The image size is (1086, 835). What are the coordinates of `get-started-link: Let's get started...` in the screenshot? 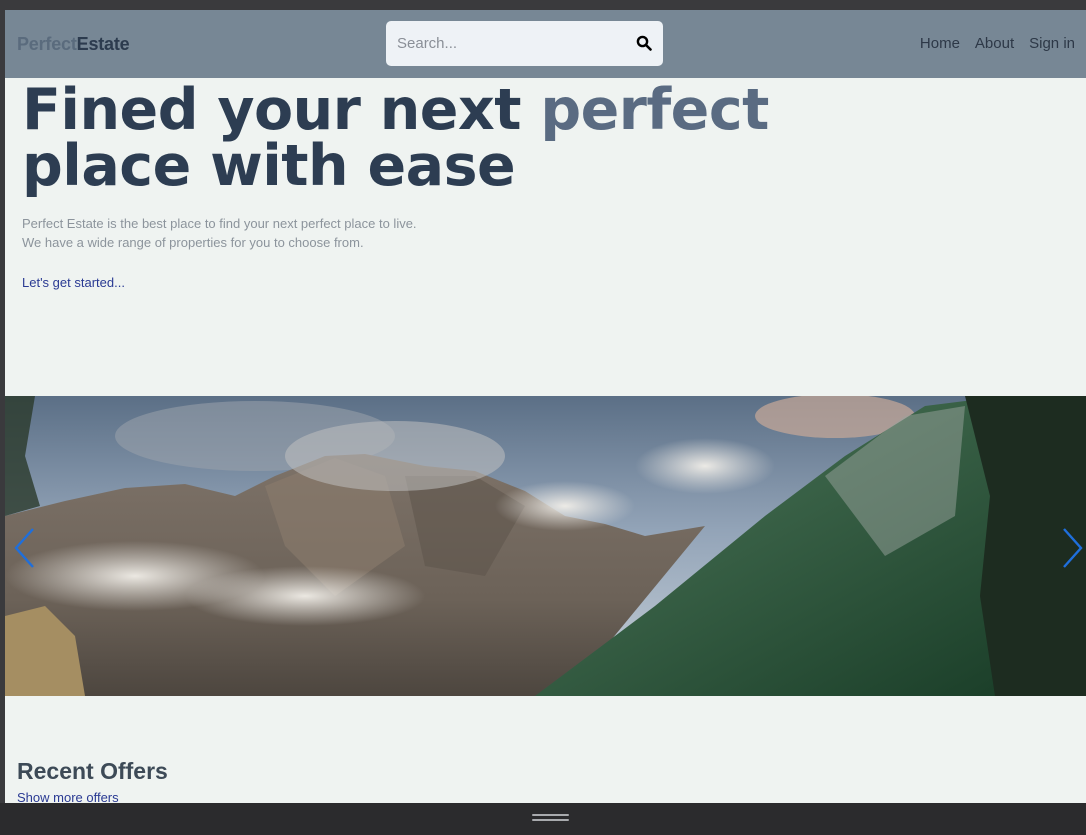 It's located at (73, 282).